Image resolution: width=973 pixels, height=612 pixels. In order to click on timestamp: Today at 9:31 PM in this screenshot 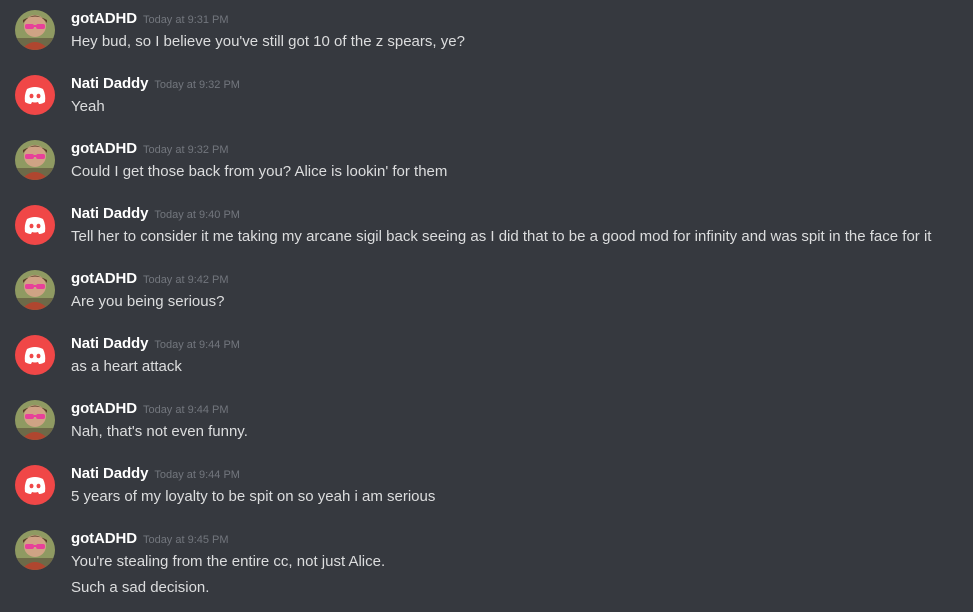, I will do `click(185, 20)`.